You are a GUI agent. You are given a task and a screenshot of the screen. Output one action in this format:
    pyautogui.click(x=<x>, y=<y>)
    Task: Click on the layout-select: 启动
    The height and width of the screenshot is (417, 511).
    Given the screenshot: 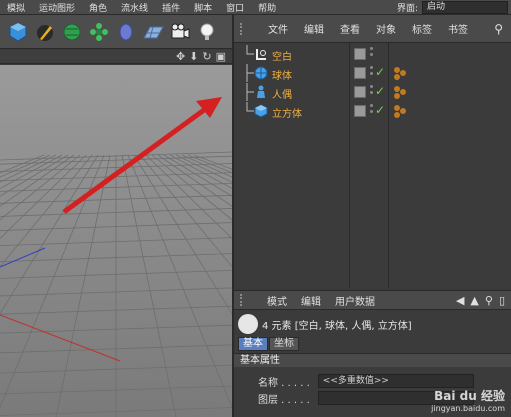 What is the action you would take?
    pyautogui.click(x=465, y=7)
    